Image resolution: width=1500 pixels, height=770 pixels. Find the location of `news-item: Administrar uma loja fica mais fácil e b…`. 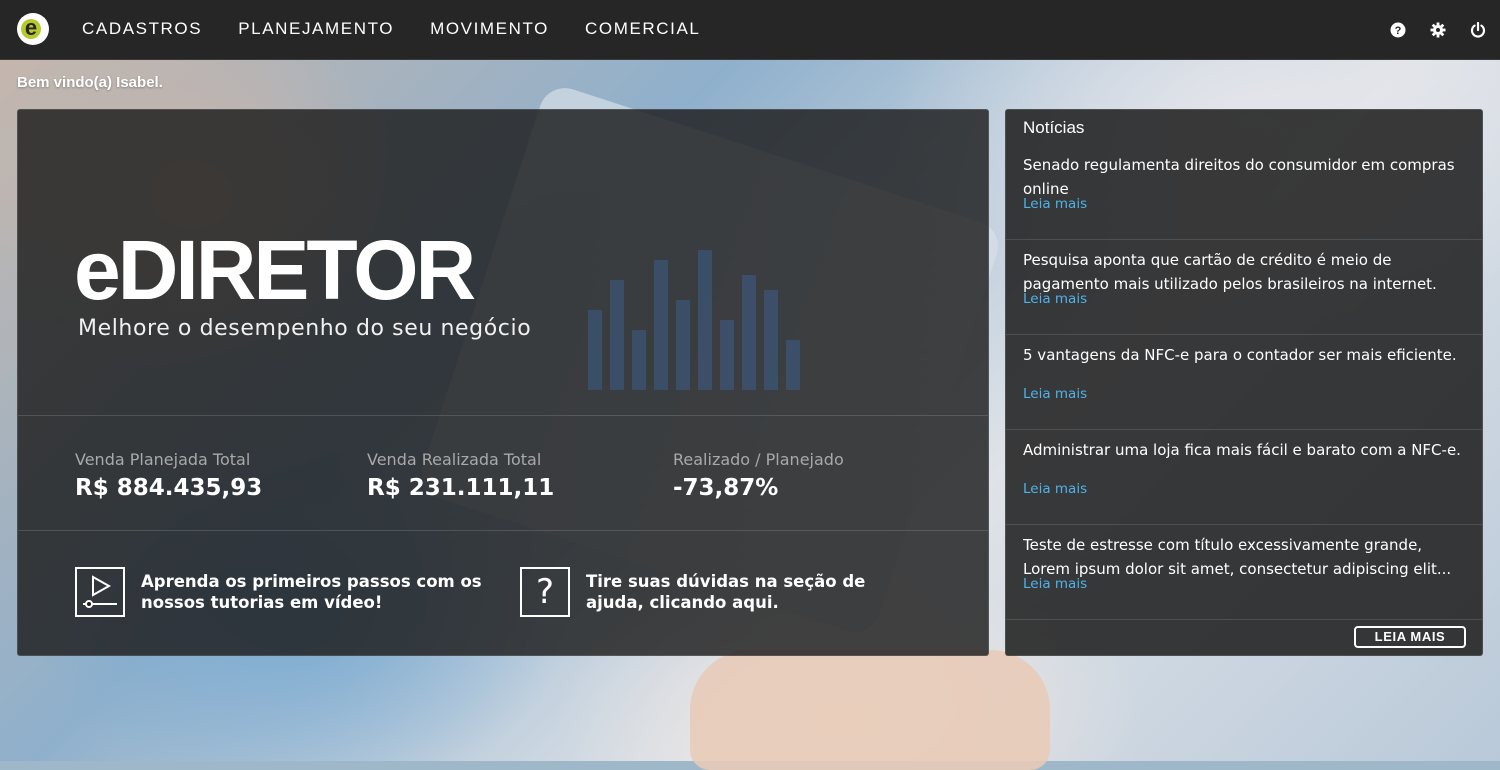

news-item: Administrar uma loja fica mais fácil e b… is located at coordinates (1244, 477).